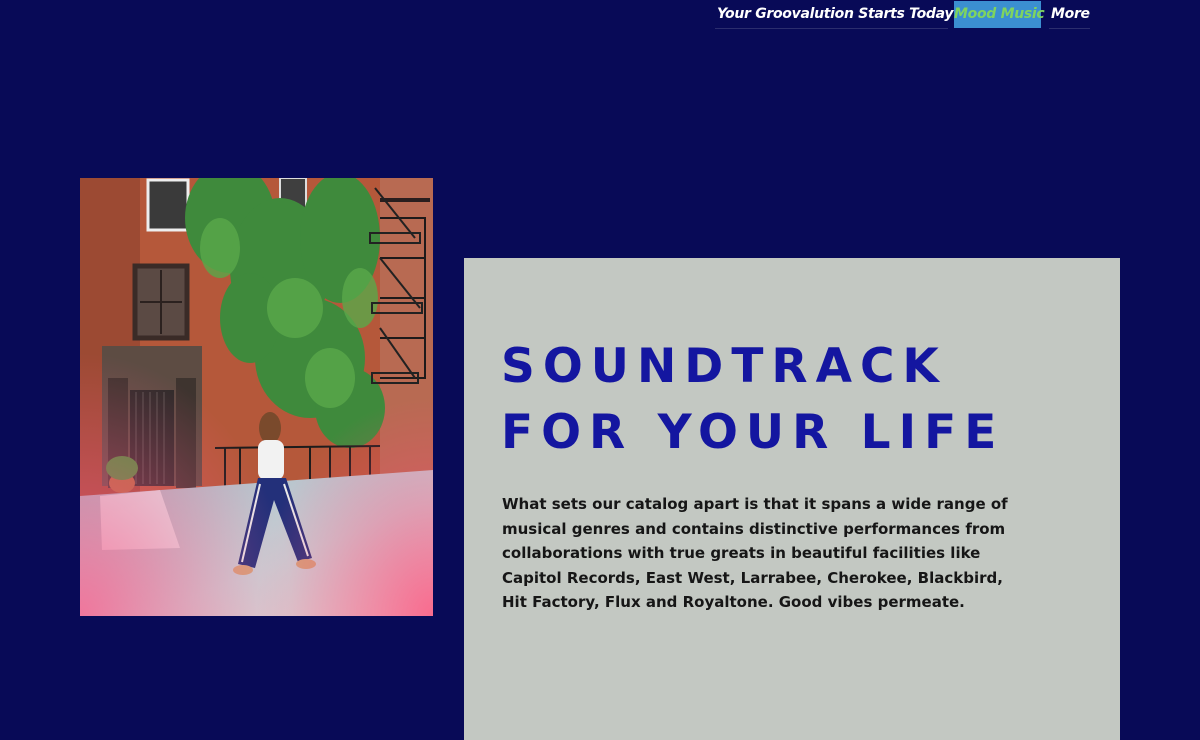  I want to click on headline-line-1: SOUNDTRACK, so click(724, 366).